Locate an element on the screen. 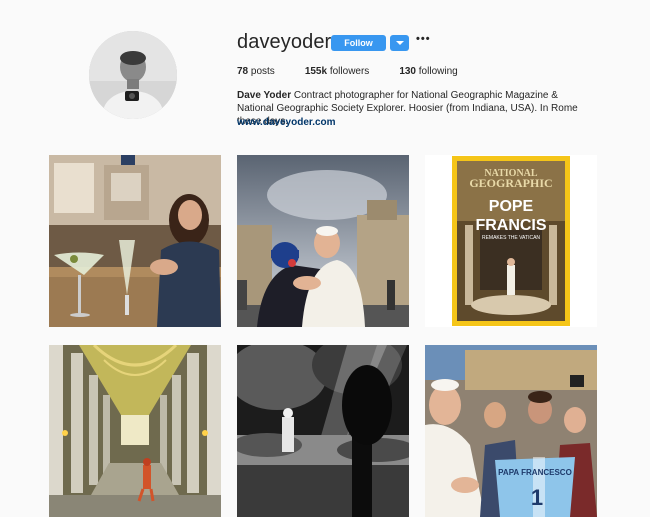 Image resolution: width=650 pixels, height=517 pixels. posts-stat: 78 posts is located at coordinates (256, 71).